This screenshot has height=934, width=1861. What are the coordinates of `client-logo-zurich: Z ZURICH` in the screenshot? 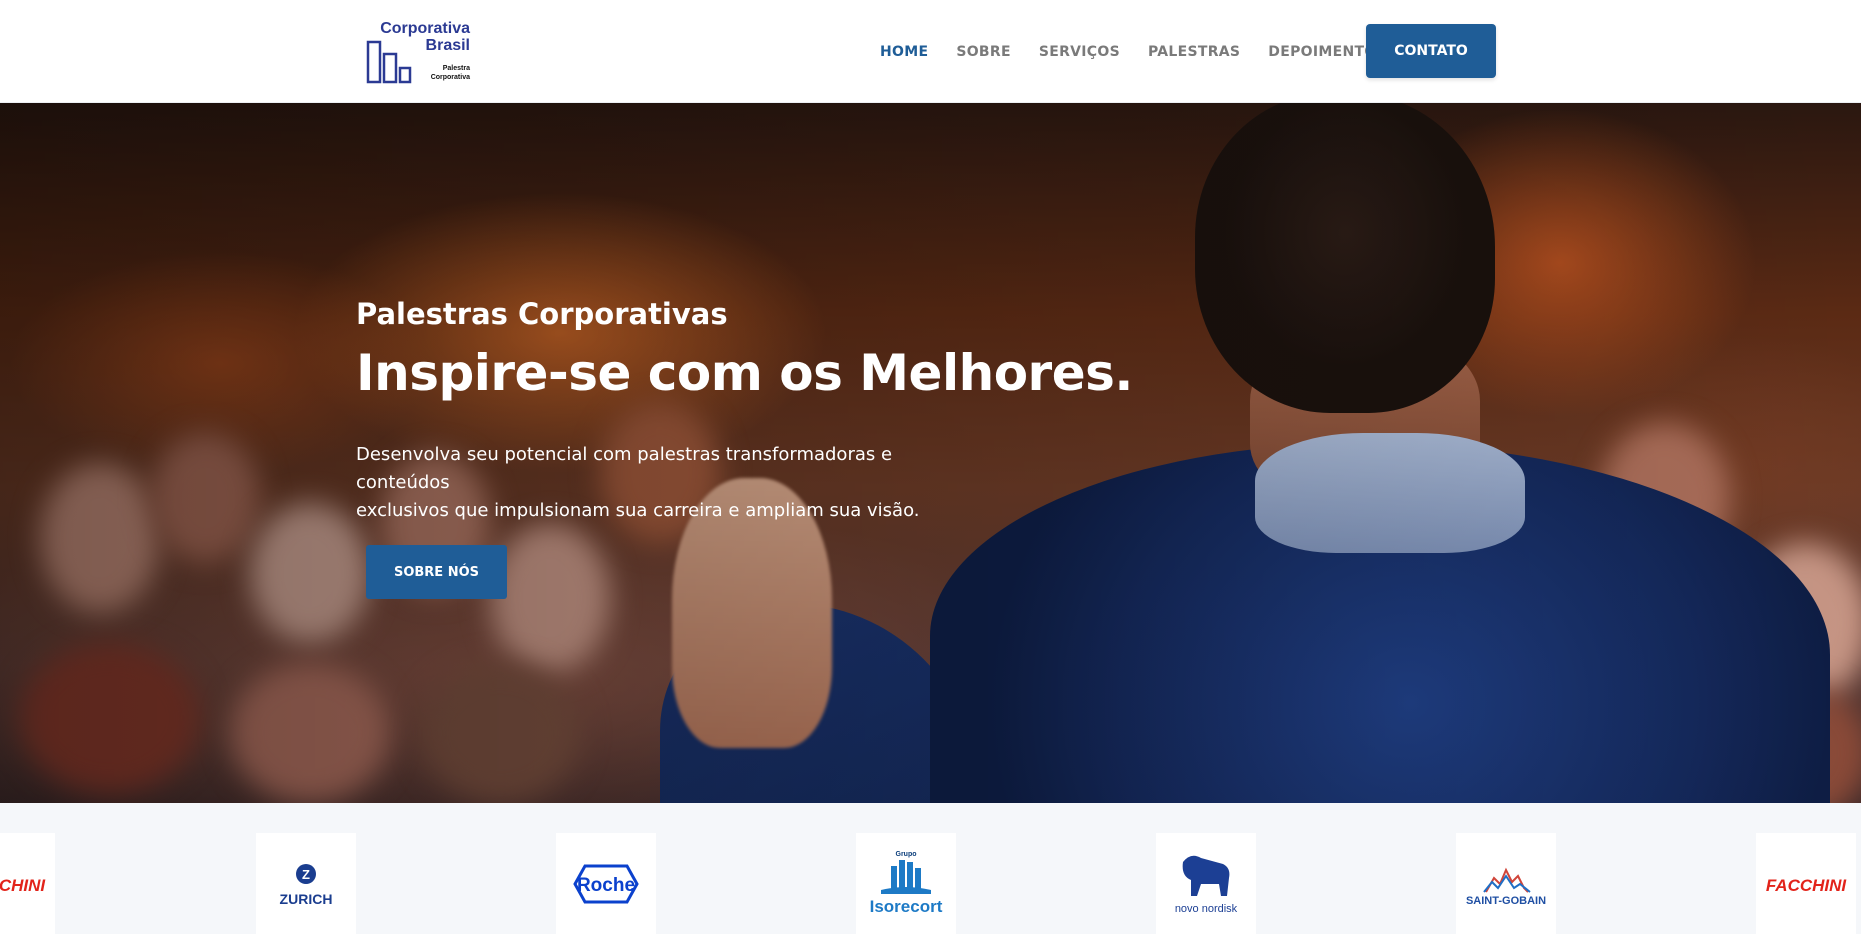 It's located at (306, 883).